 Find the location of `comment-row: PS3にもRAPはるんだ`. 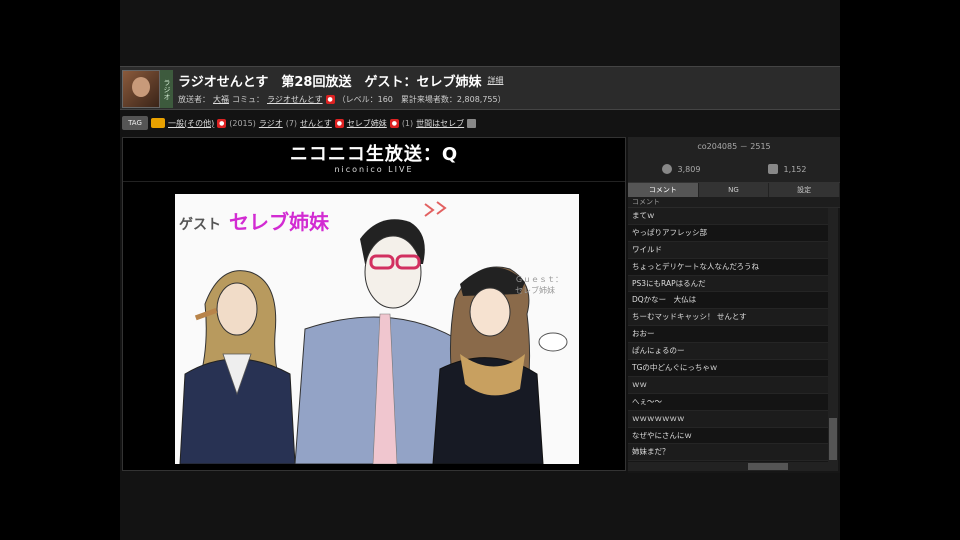

comment-row: PS3にもRAPはるんだ is located at coordinates (728, 284).